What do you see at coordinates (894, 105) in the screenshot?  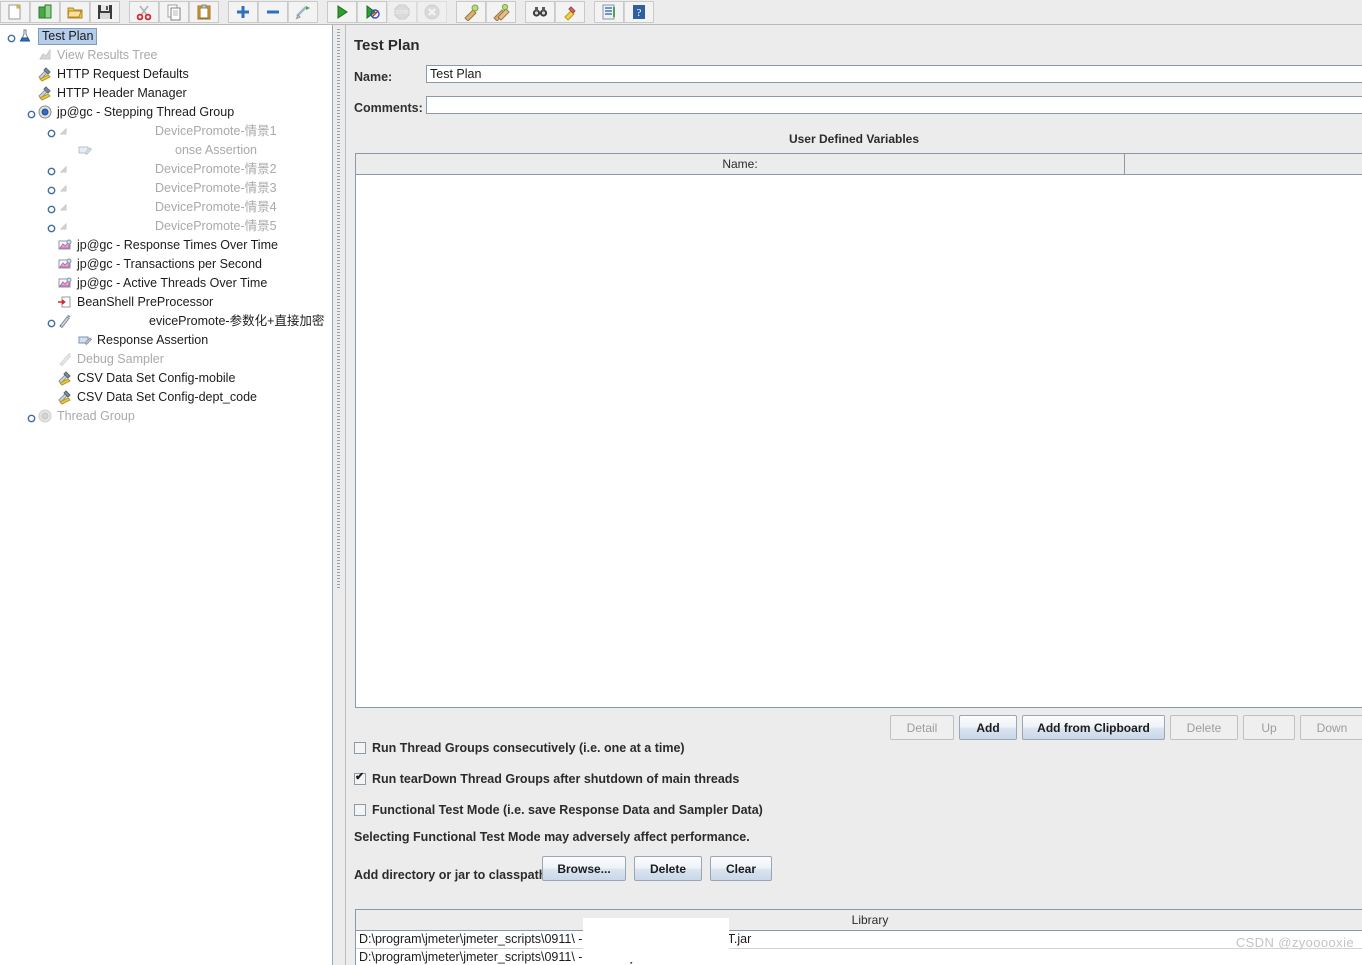 I see `comments-input` at bounding box center [894, 105].